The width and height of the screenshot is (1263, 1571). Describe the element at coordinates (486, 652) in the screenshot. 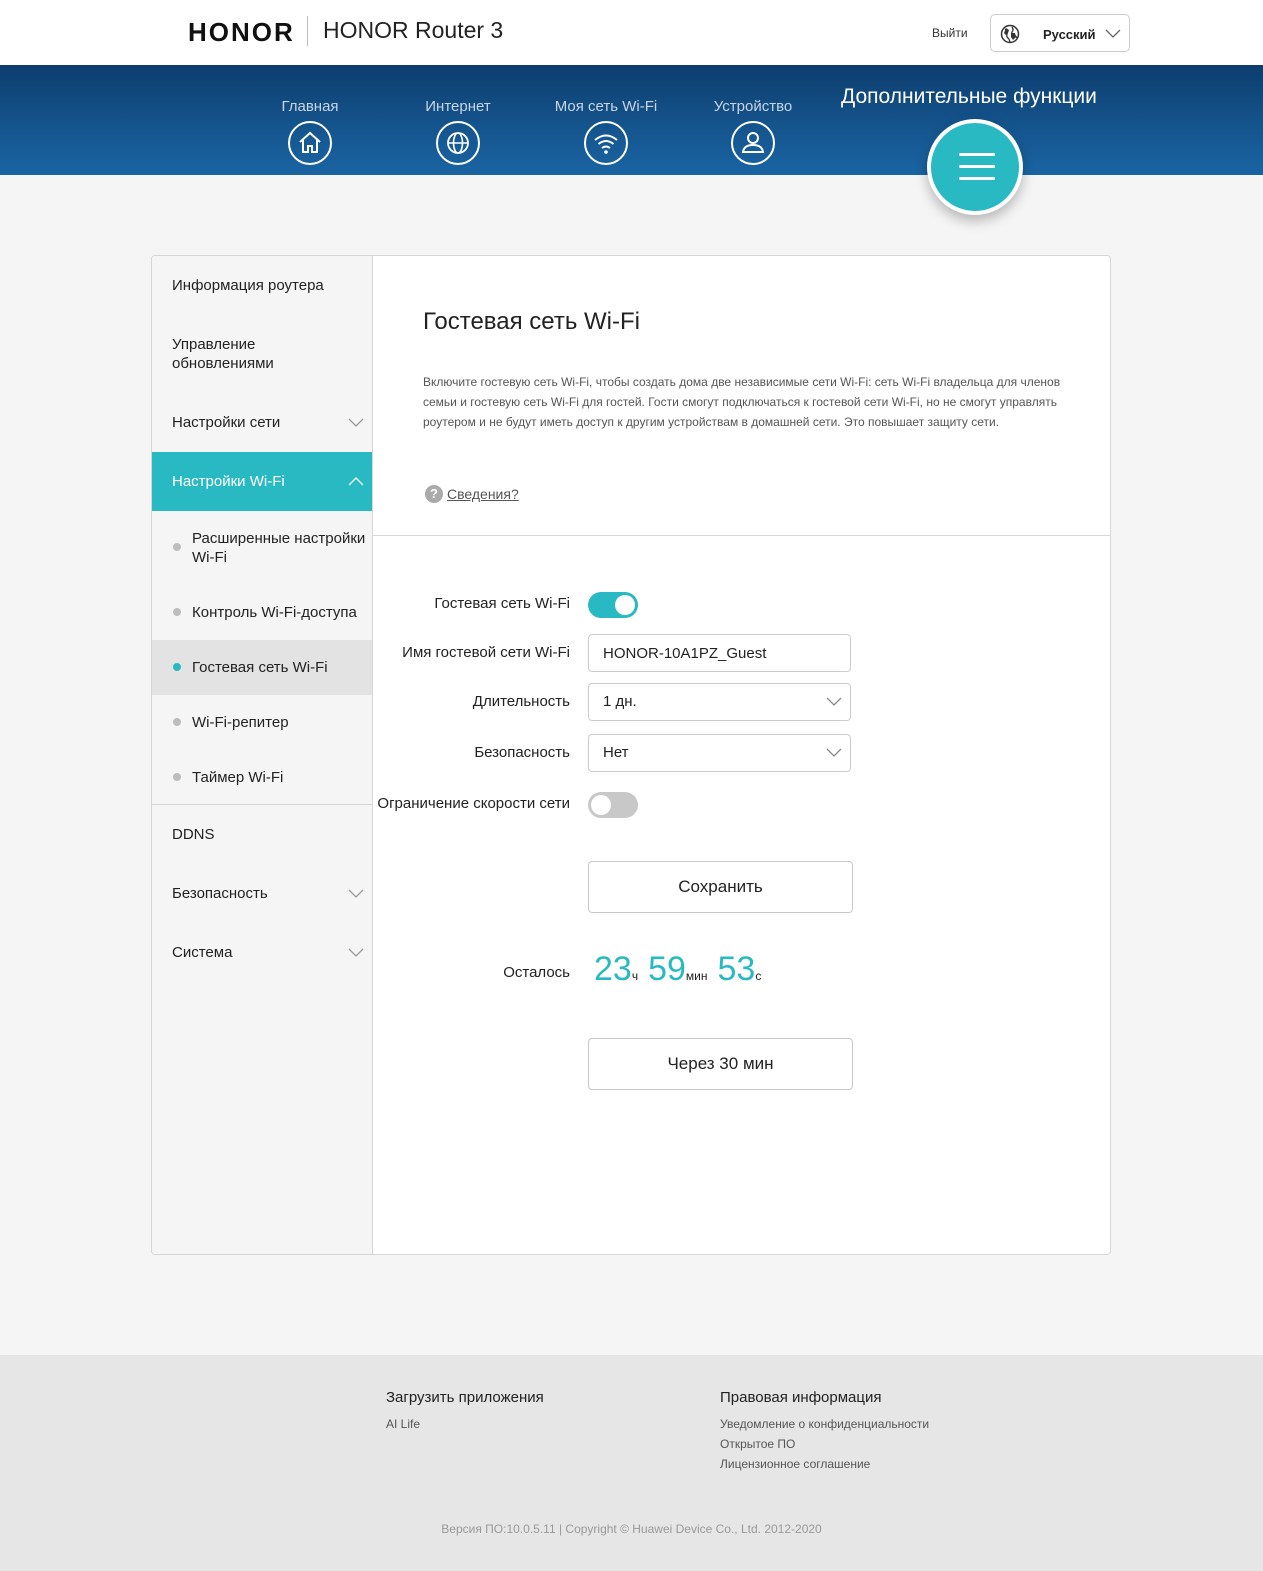

I see `guest-ssid-label: Имя гостевой сети Wi-Fi` at that location.